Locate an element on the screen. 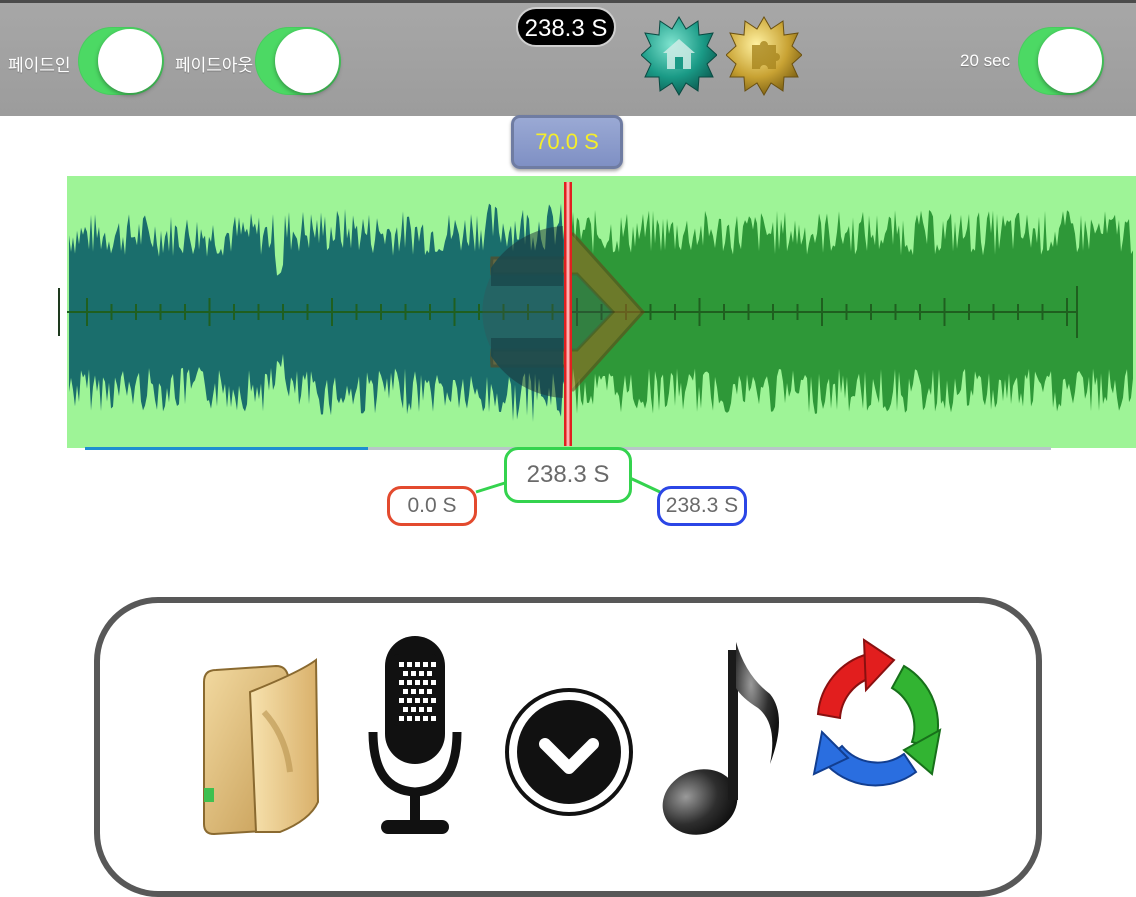 Image resolution: width=1136 pixels, height=897 pixels. open-folder-button is located at coordinates (257, 747).